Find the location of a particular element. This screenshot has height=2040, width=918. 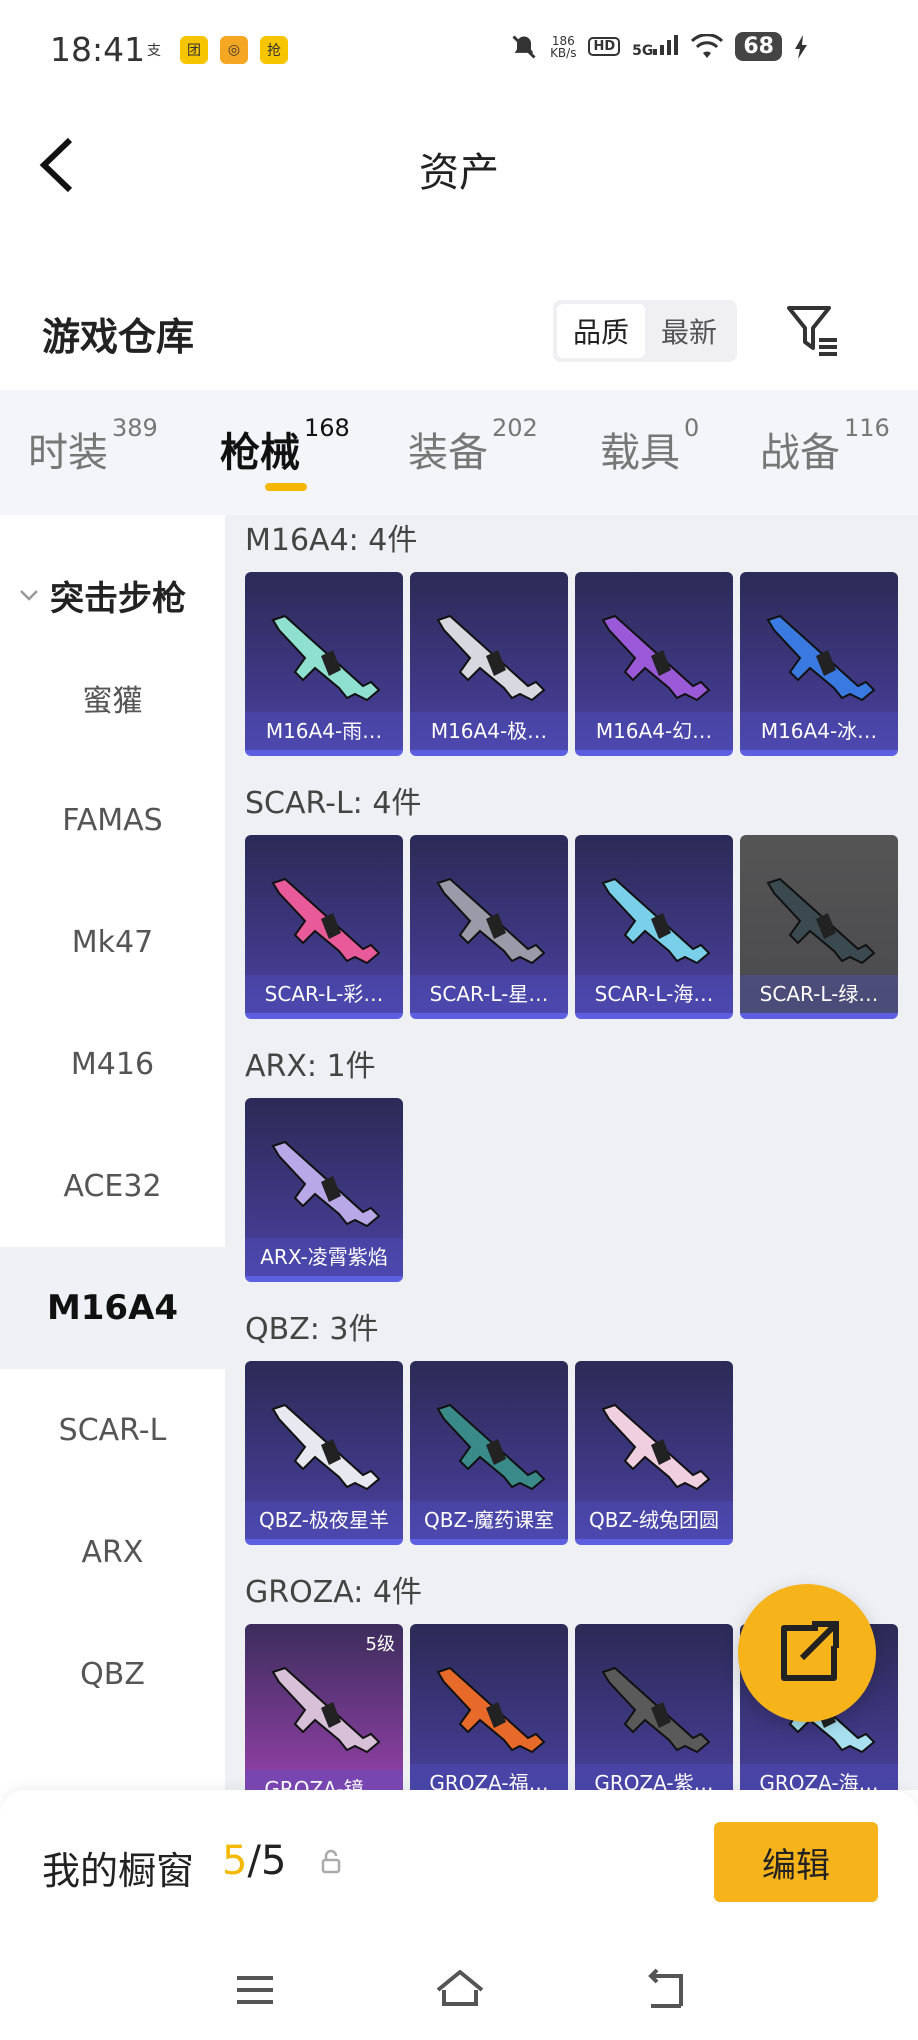

sidebar-item-ace32: ACE32 is located at coordinates (112, 1186).